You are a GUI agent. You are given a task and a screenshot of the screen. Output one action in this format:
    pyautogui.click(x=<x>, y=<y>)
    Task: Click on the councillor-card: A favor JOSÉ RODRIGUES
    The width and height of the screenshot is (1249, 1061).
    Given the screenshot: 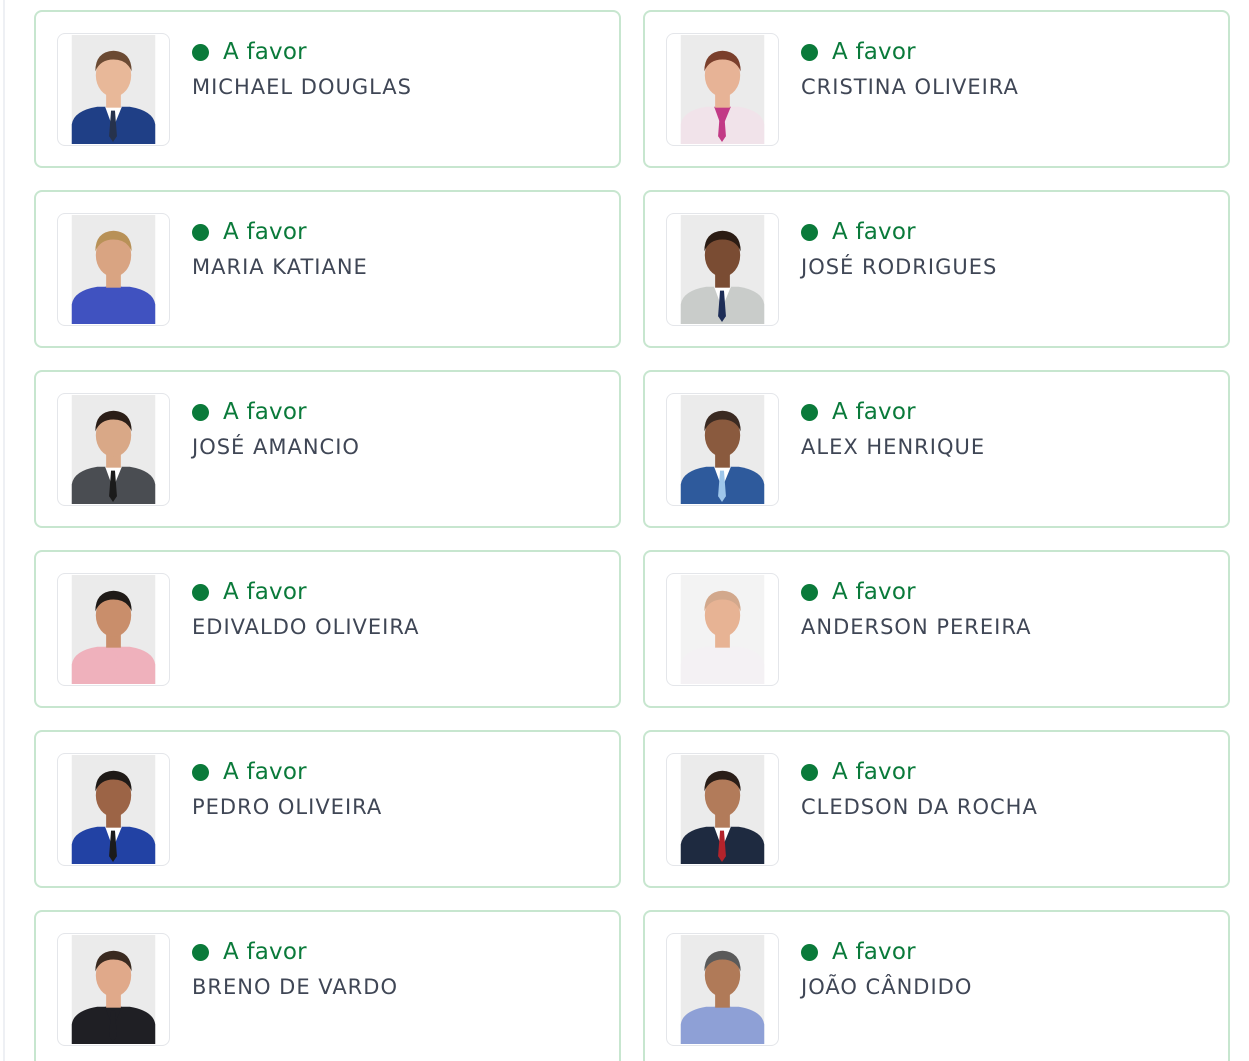 What is the action you would take?
    pyautogui.click(x=936, y=269)
    